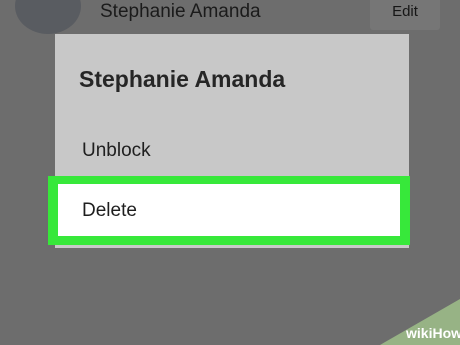  Describe the element at coordinates (182, 79) in the screenshot. I see `dialog-title: Stephanie Amanda` at that location.